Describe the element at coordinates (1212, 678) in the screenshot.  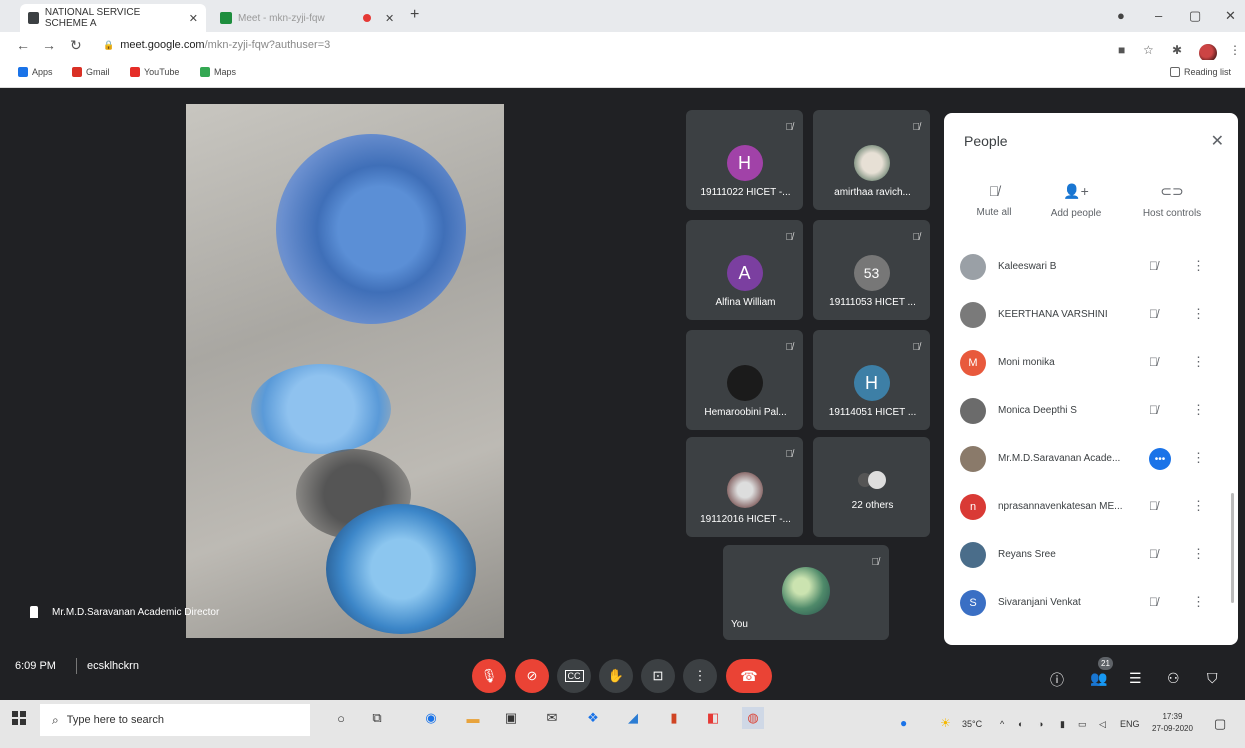
I see `host-controls-button: ⛉` at that location.